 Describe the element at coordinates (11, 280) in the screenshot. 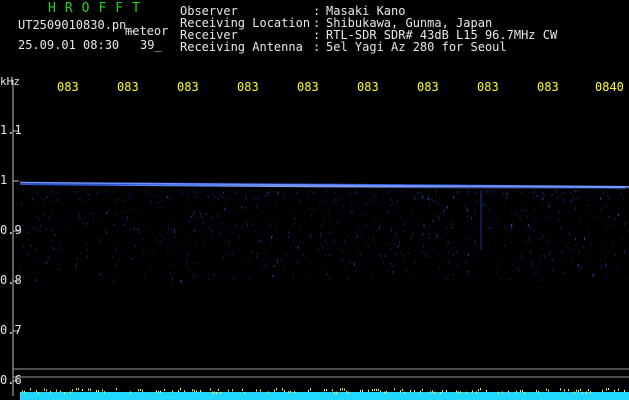

I see `y-tick-label: 0.8` at that location.